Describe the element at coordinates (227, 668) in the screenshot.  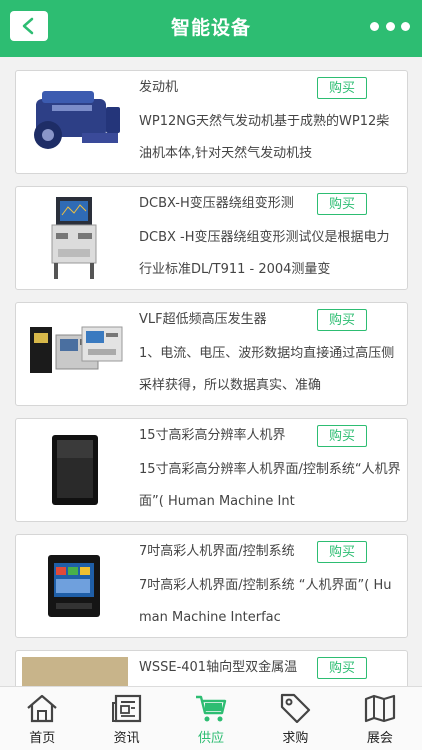
I see `product-name: WSSE-401轴向型双金属温` at that location.